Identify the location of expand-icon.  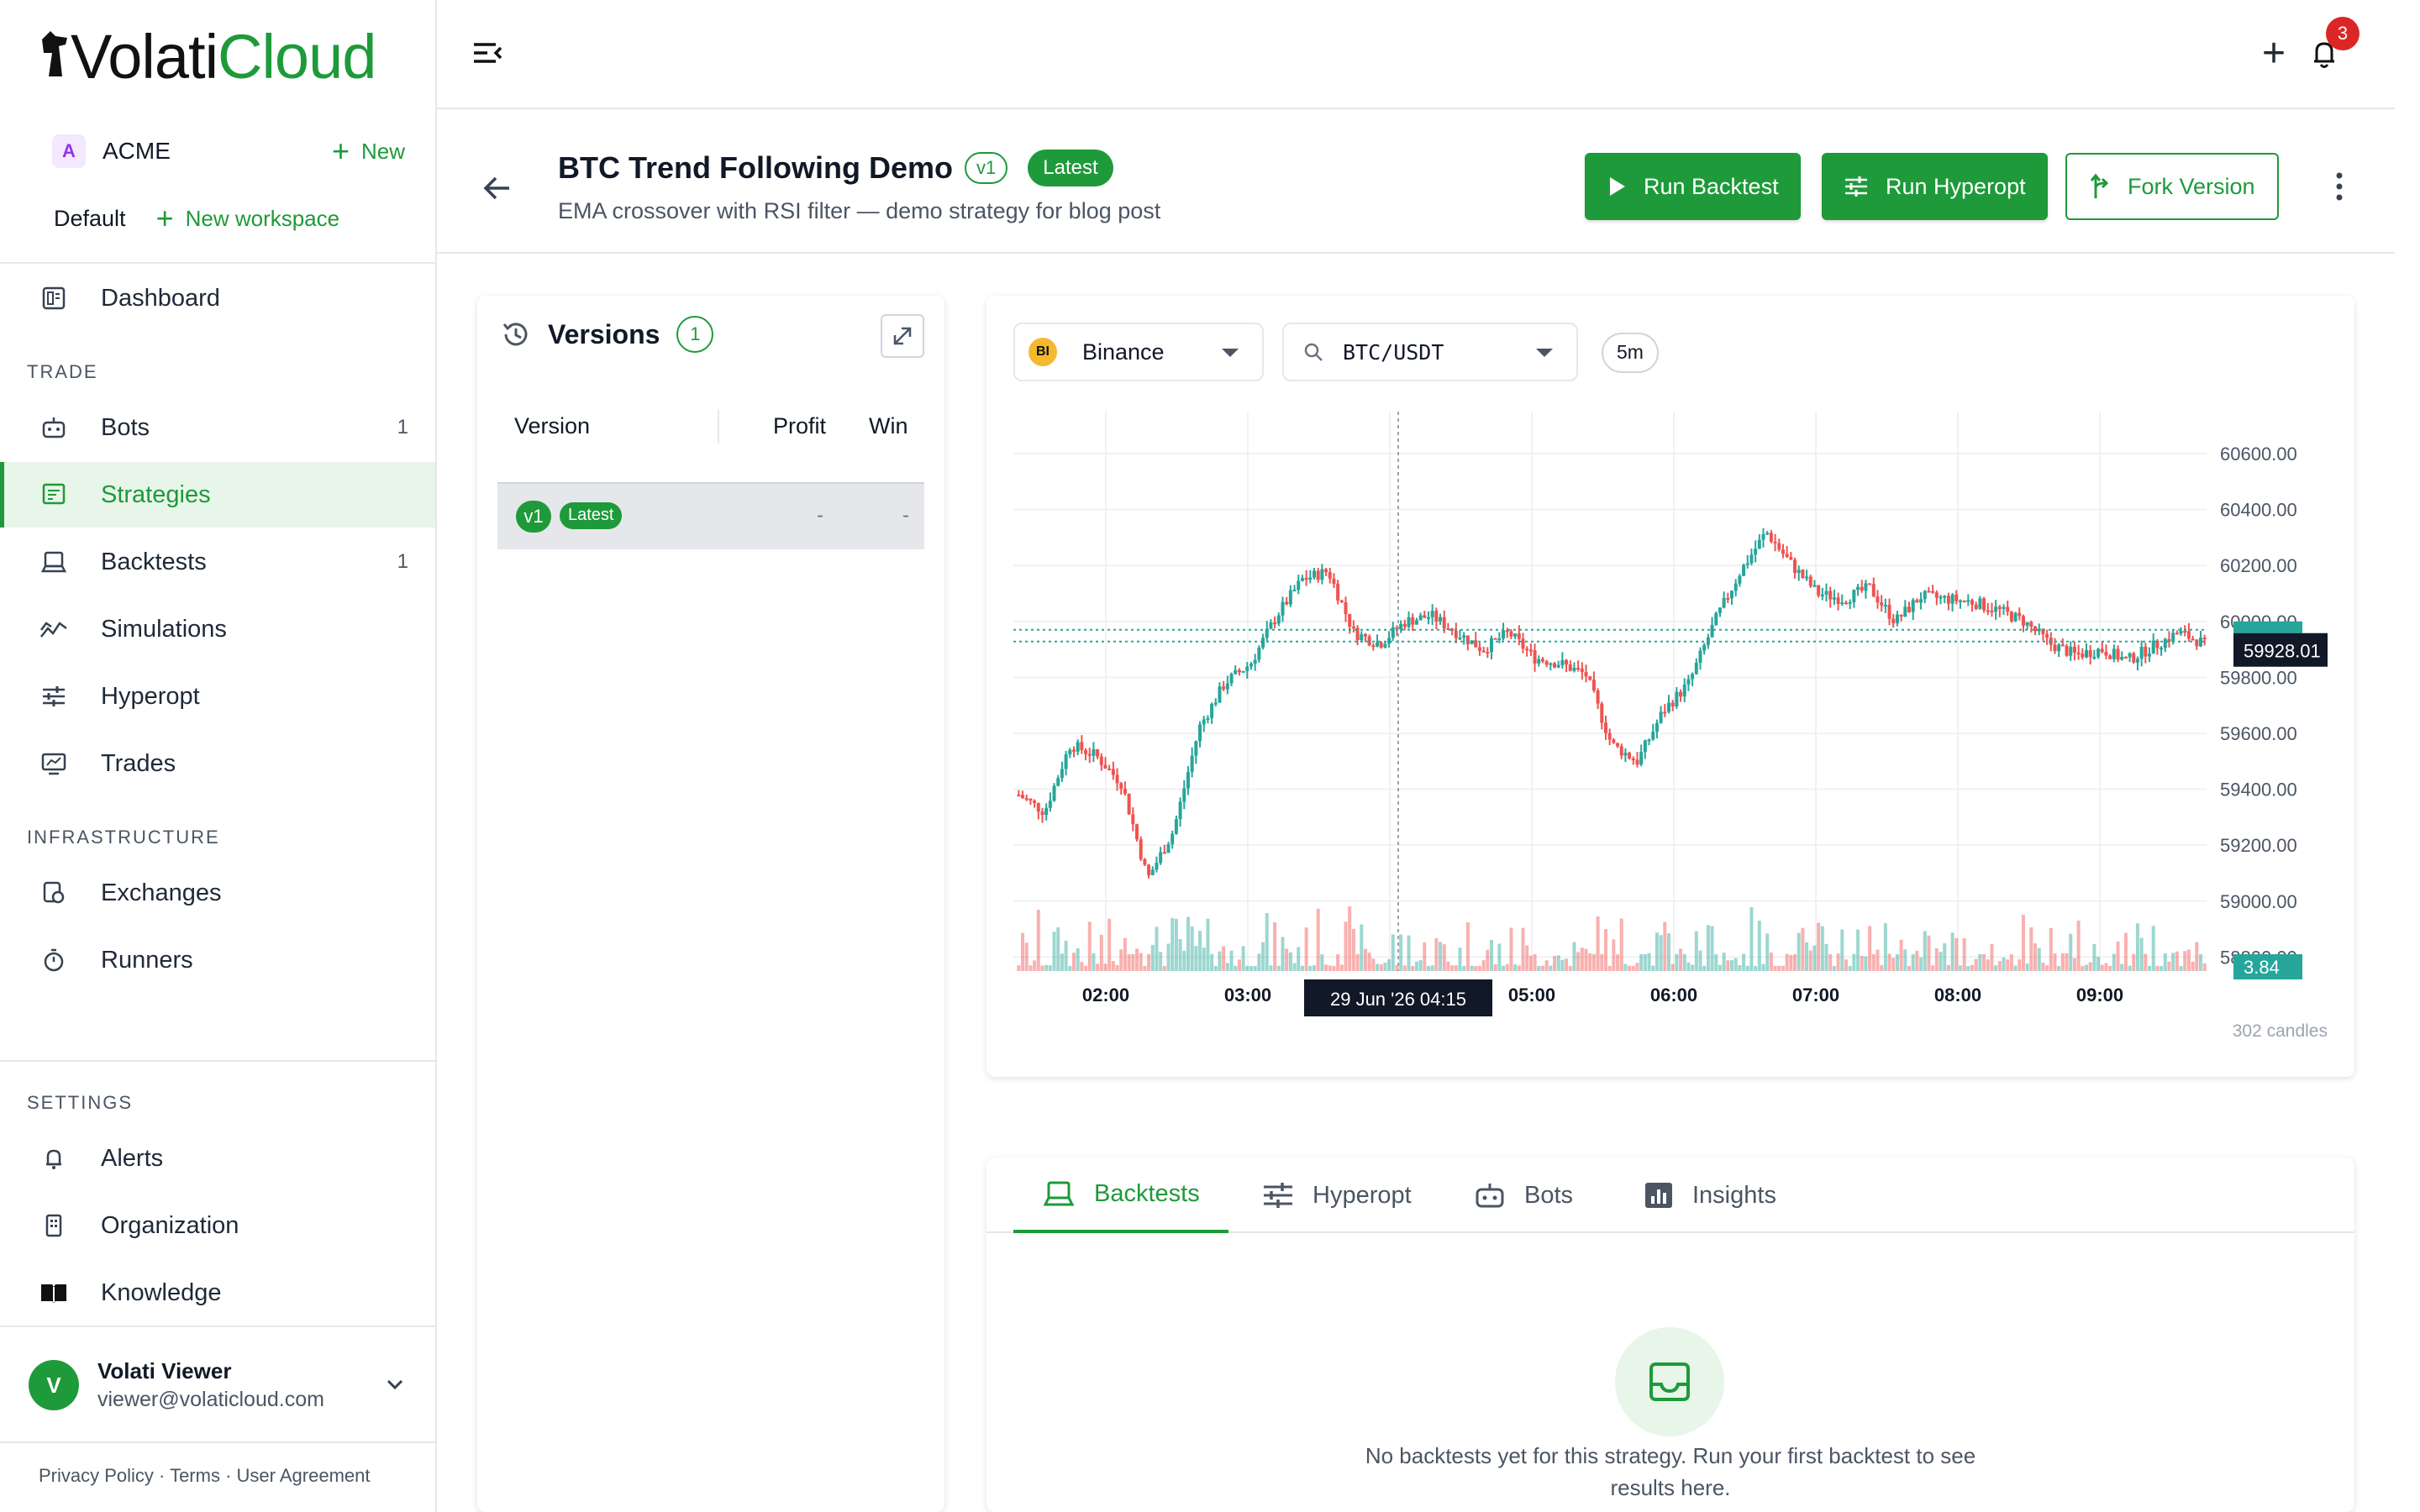
(902, 336).